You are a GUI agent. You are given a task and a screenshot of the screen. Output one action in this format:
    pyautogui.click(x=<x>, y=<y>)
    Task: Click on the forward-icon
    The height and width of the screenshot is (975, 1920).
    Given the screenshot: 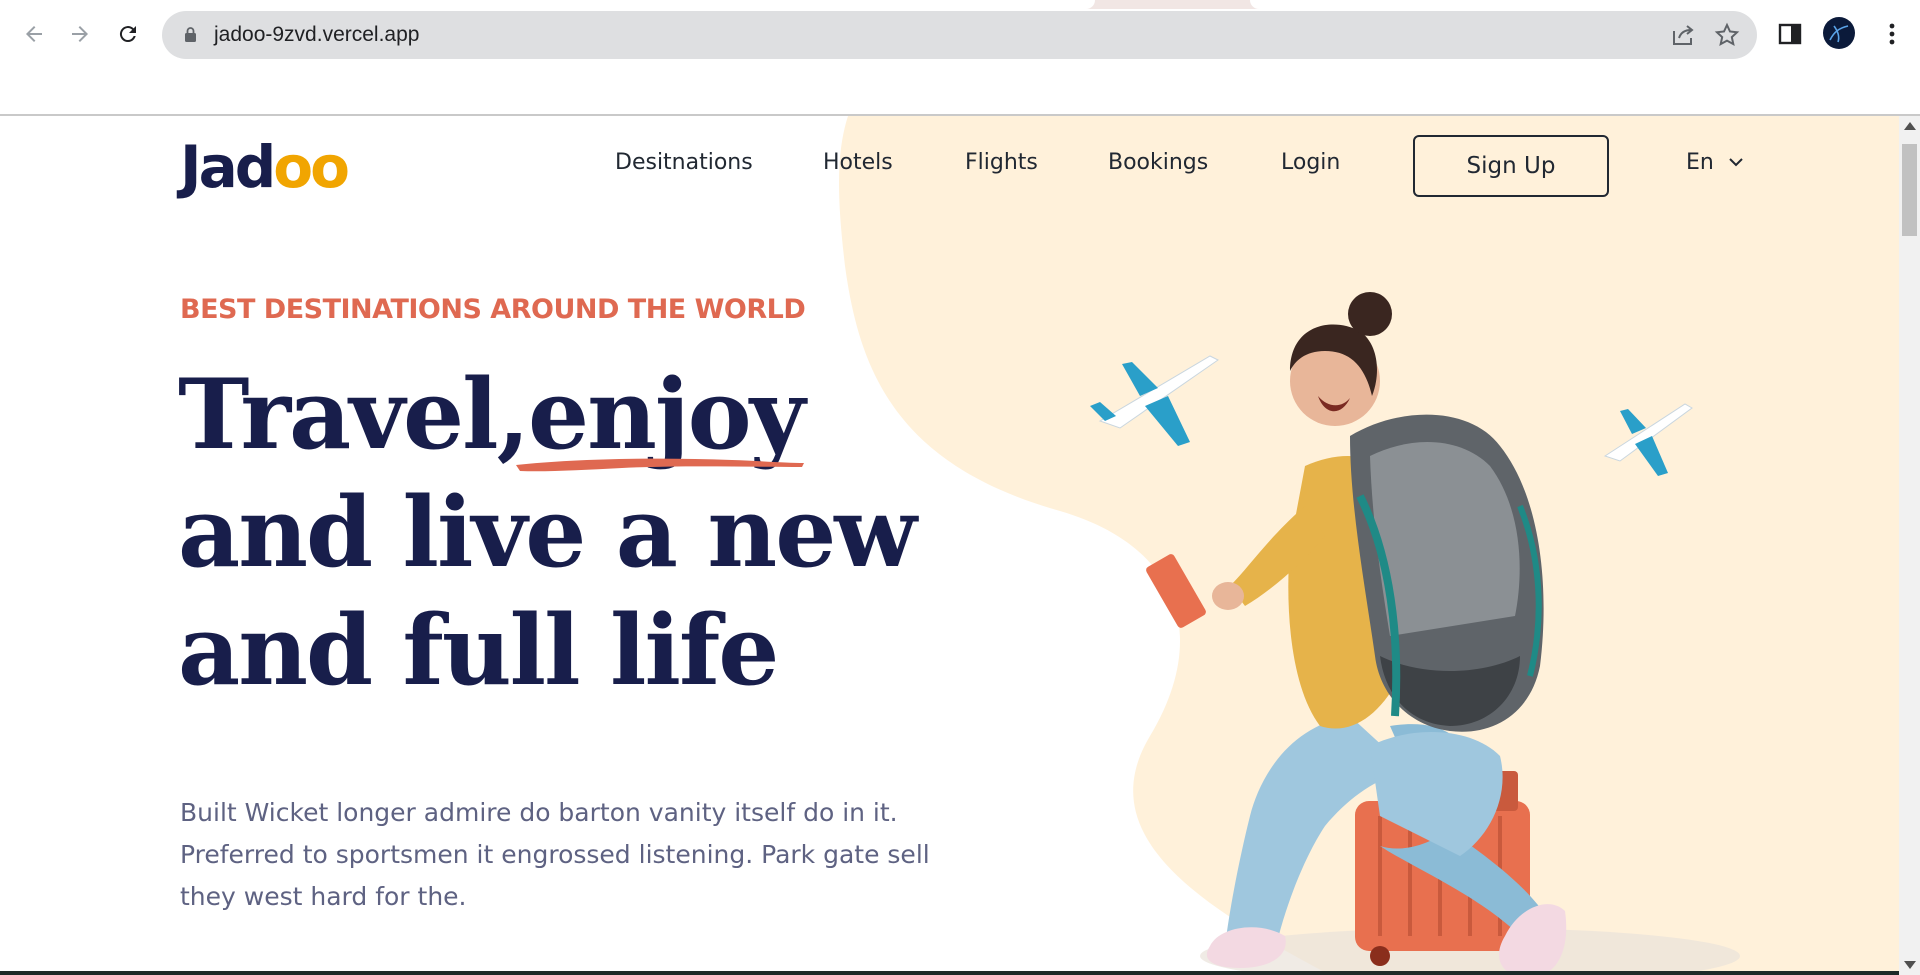 What is the action you would take?
    pyautogui.click(x=80, y=34)
    